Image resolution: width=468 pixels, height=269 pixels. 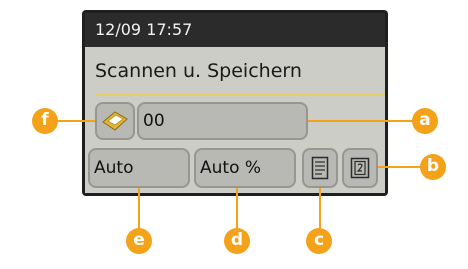 What do you see at coordinates (240, 95) in the screenshot?
I see `title-underline` at bounding box center [240, 95].